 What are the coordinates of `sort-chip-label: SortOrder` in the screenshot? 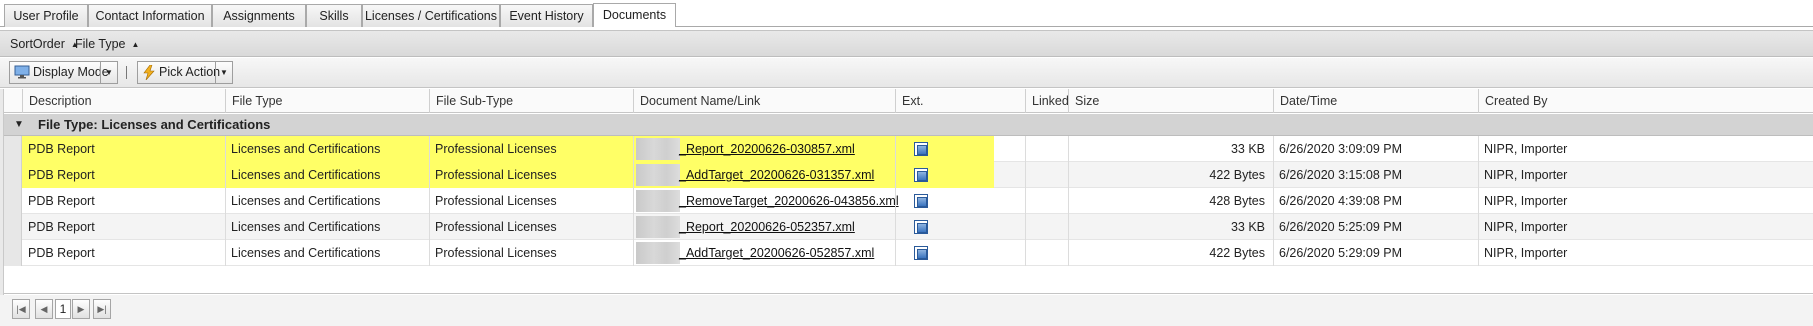 It's located at (37, 44).